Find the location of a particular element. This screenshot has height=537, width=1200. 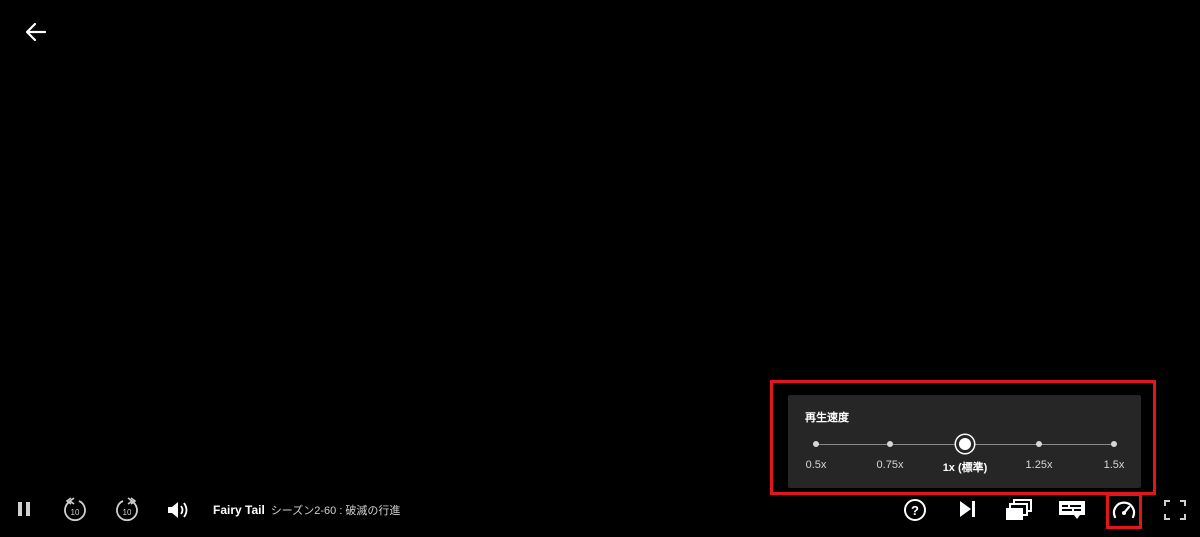

playback-speed-panel: 再生速度 0.5x 0.75x 1x (標準) 1.25x 1.5x is located at coordinates (964, 441).